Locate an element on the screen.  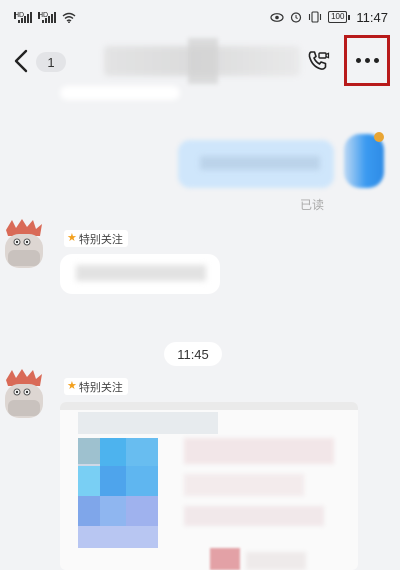
back-button is located at coordinates (21, 61).